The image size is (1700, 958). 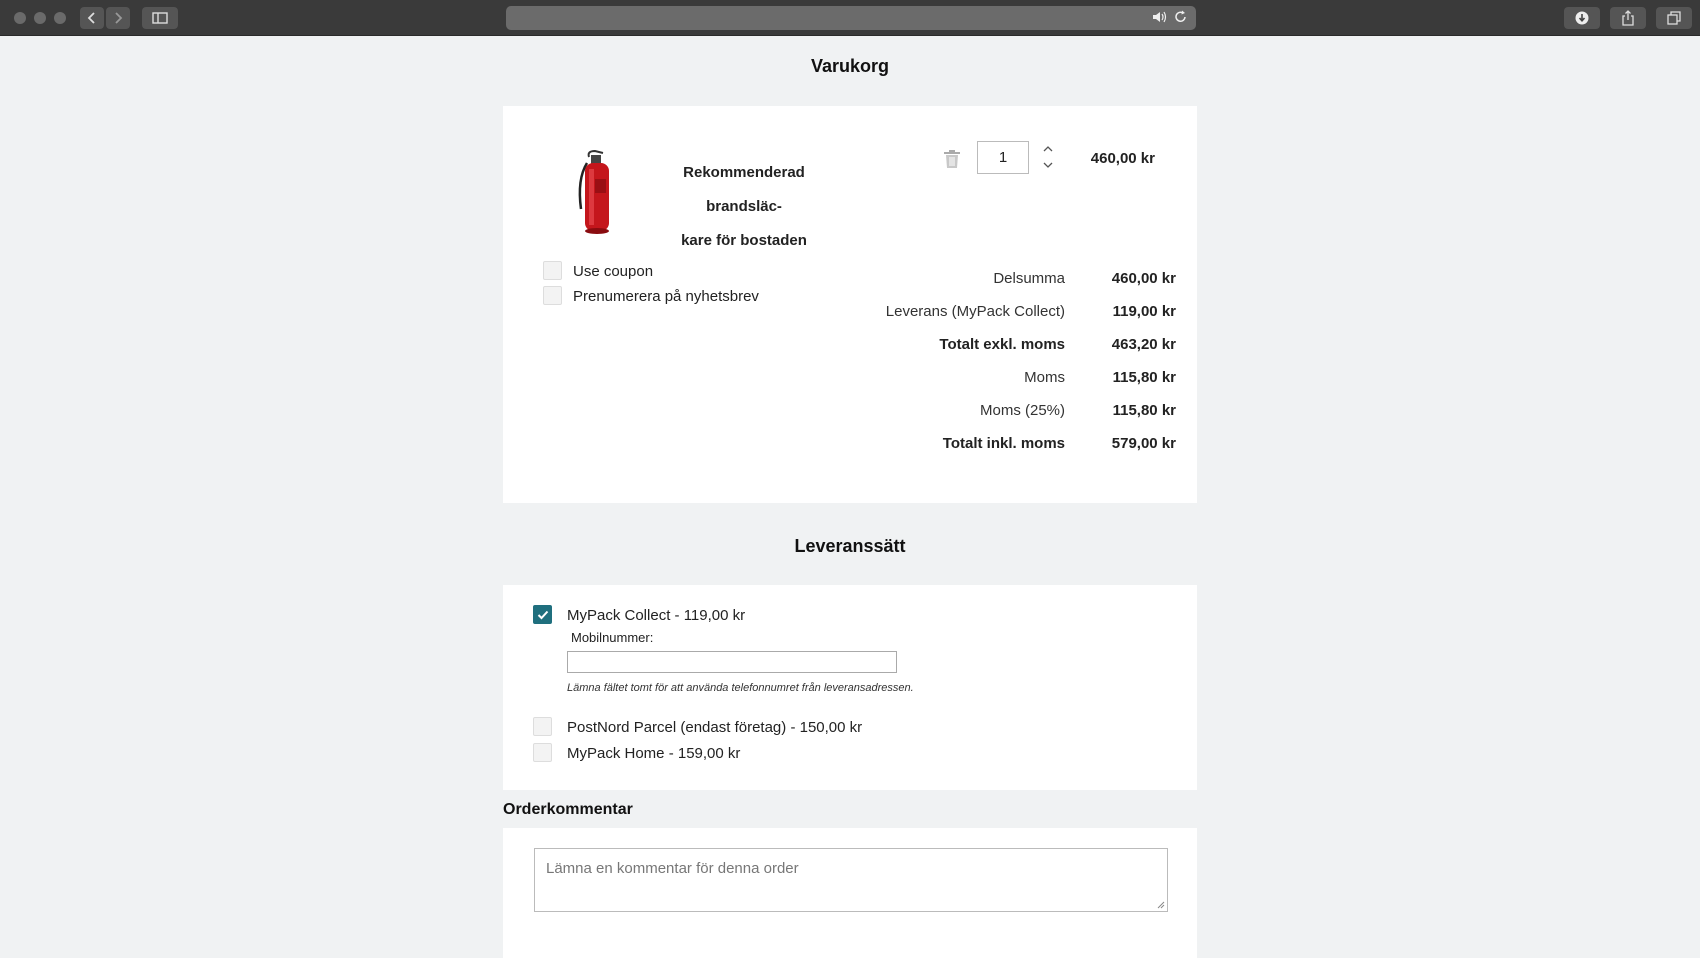 I want to click on browser-toolbar, so click(x=850, y=18).